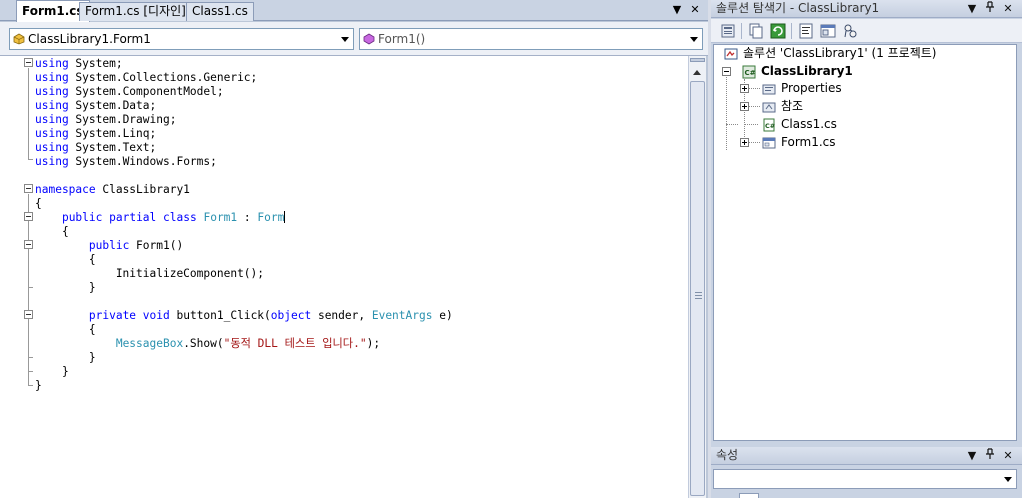  Describe the element at coordinates (698, 295) in the screenshot. I see `grip-icon` at that location.